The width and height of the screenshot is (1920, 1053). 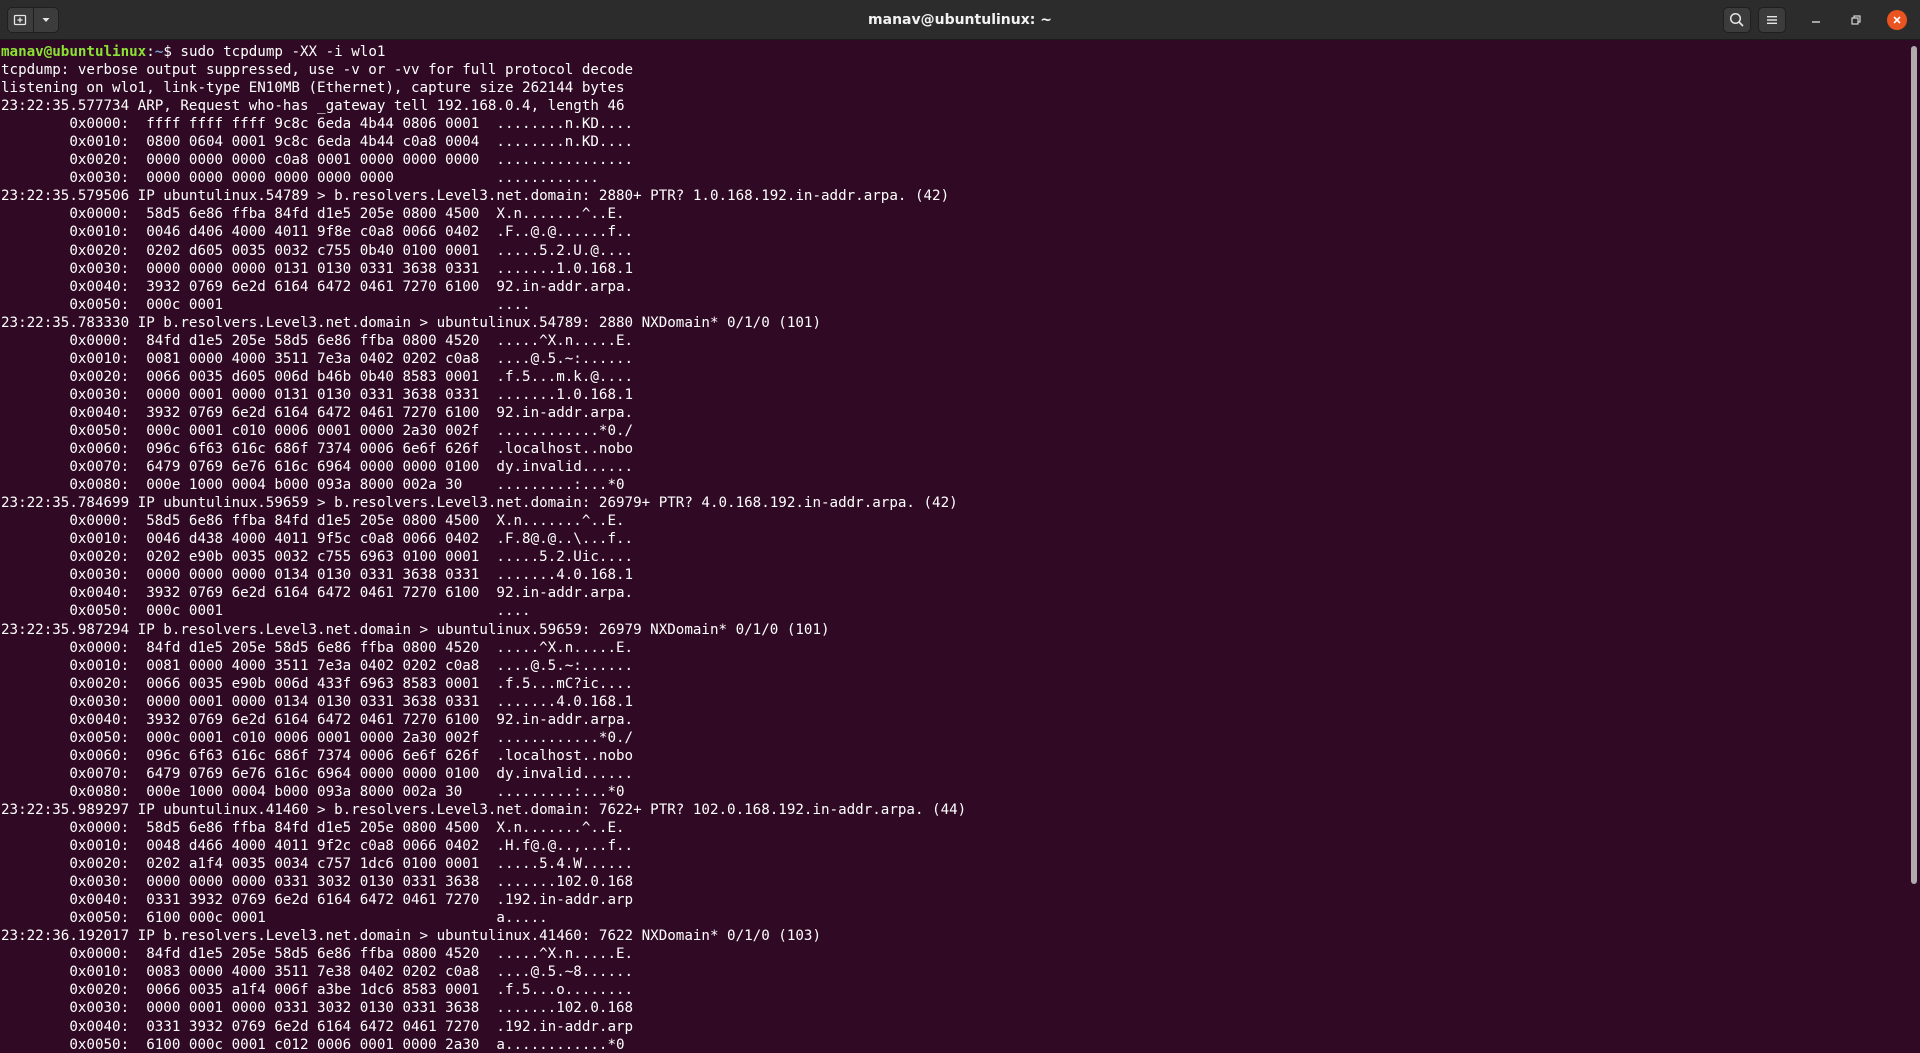 I want to click on prompt-command: sudo tcpdump -XX -i wlo1, so click(x=283, y=52).